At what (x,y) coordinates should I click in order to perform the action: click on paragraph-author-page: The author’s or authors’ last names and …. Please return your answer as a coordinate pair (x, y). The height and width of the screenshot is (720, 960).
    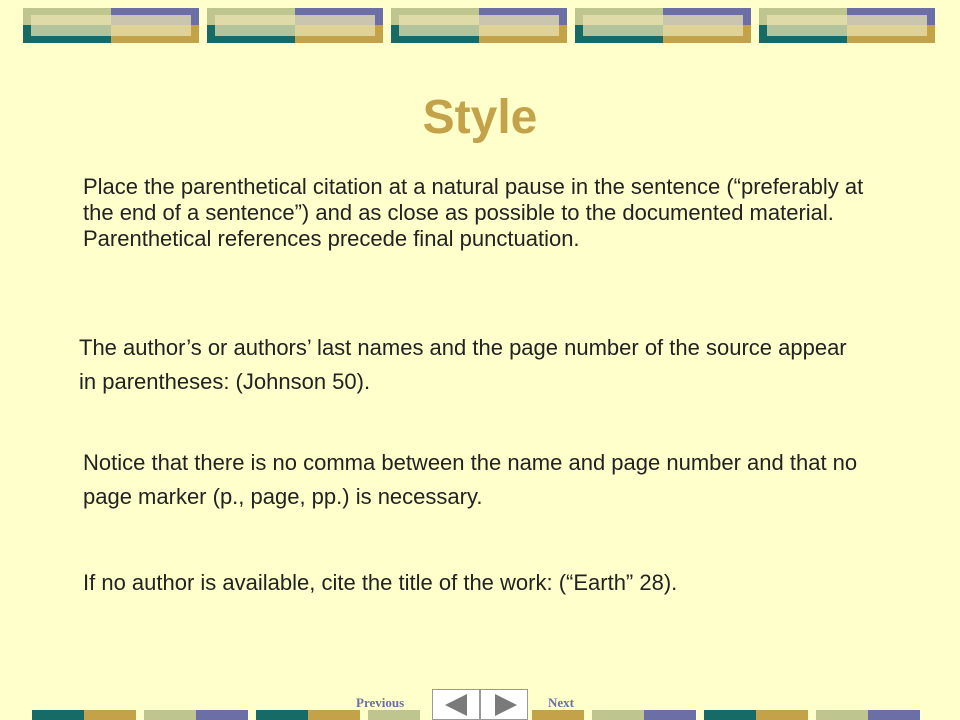
    Looking at the image, I should click on (463, 364).